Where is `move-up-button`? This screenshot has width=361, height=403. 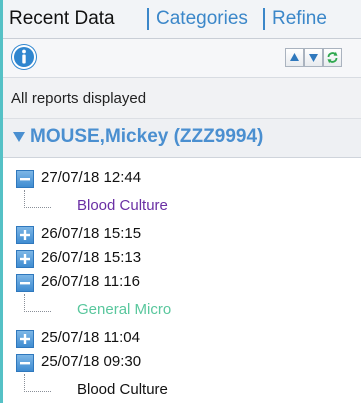 move-up-button is located at coordinates (294, 57).